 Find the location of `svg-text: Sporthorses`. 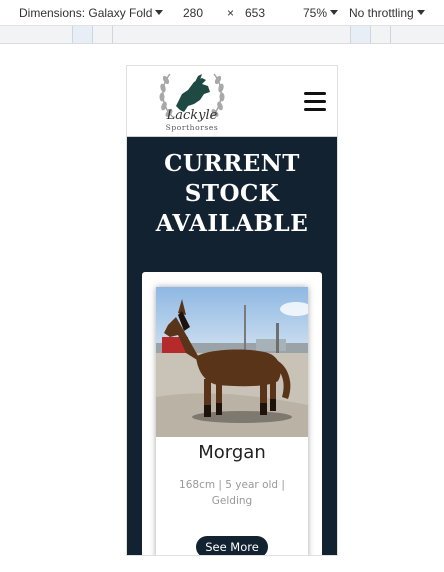

svg-text: Sporthorses is located at coordinates (192, 127).